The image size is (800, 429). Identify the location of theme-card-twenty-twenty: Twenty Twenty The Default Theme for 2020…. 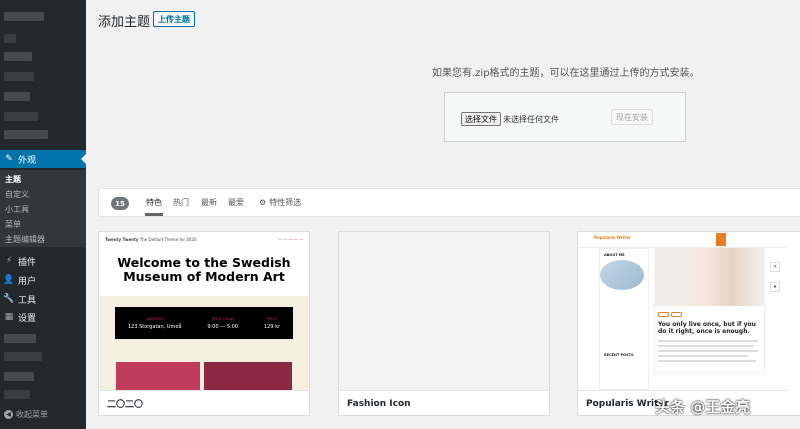
(204, 323).